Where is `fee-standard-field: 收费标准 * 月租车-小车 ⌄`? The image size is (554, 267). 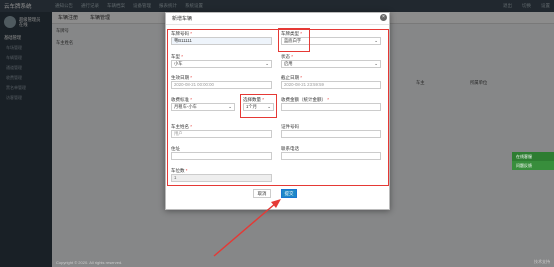
fee-standard-field: 收费标准 * 月租车-小车 ⌄ is located at coordinates (203, 104).